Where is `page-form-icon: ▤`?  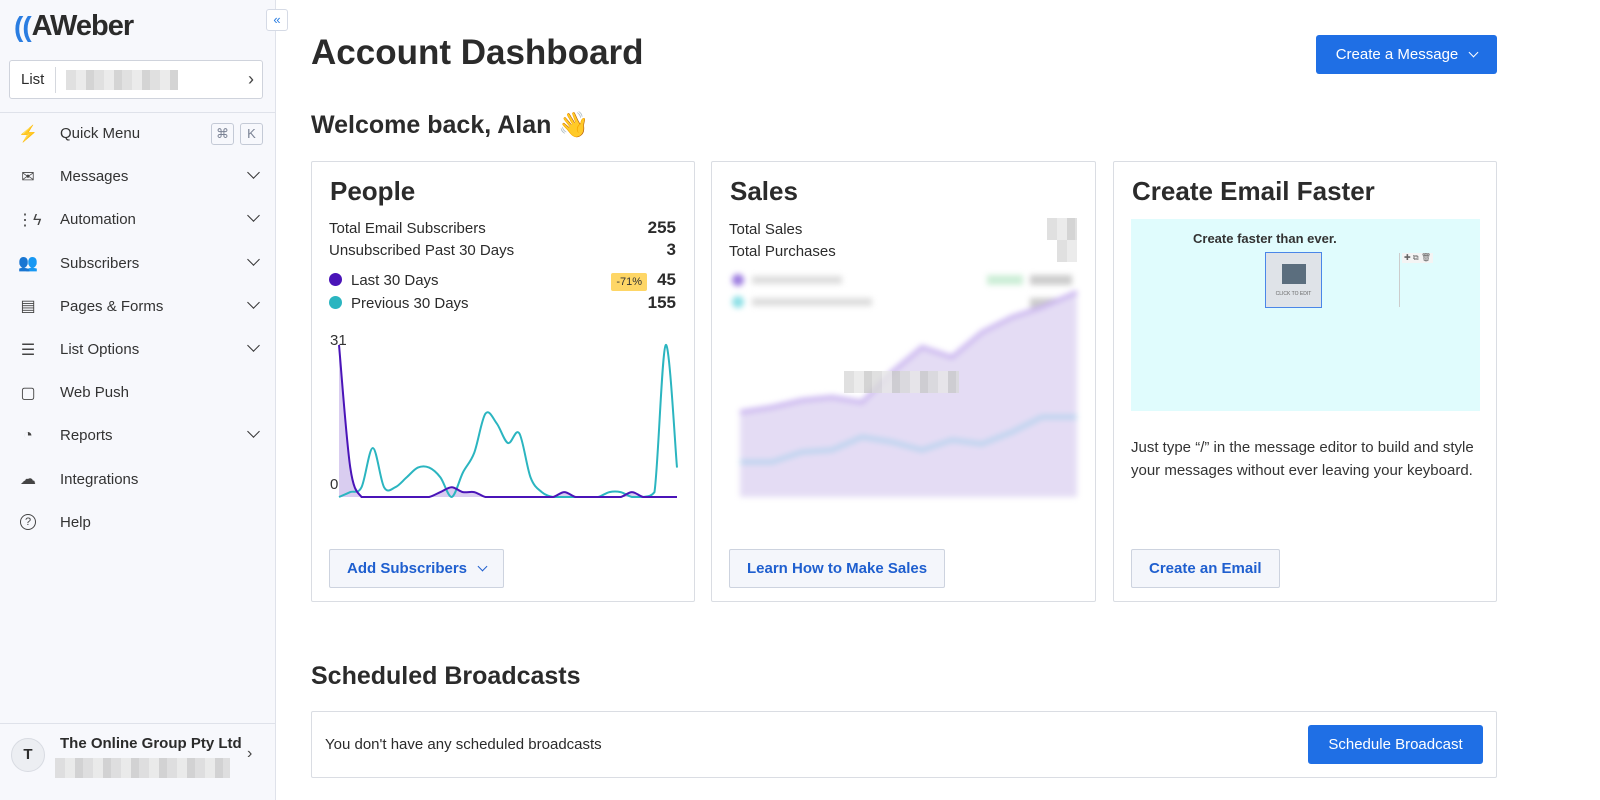 page-form-icon: ▤ is located at coordinates (28, 307).